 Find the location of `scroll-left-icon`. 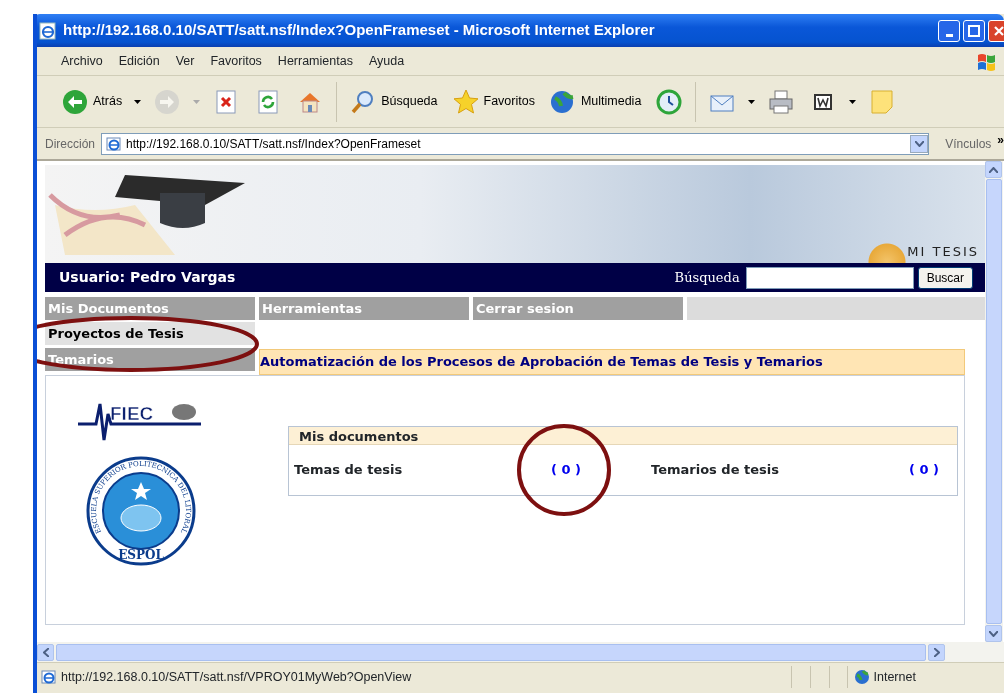

scroll-left-icon is located at coordinates (45, 652).